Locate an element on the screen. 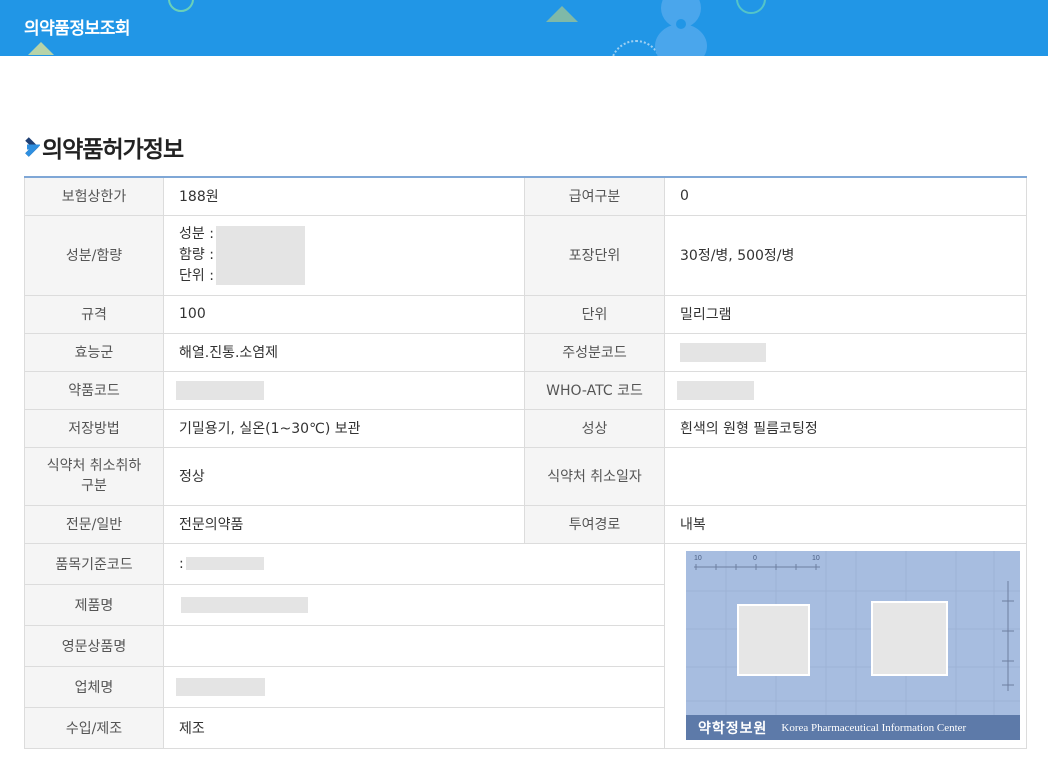 The image size is (1048, 771). mfds-cancel-date-value is located at coordinates (845, 476).